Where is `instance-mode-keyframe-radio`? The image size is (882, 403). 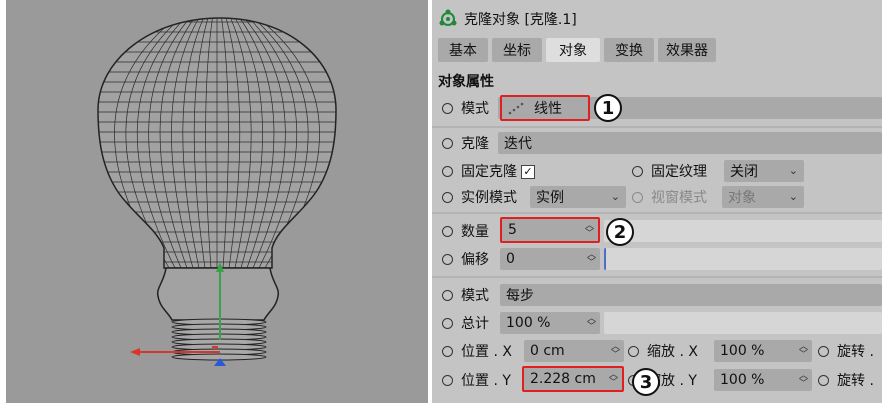 instance-mode-keyframe-radio is located at coordinates (447, 197).